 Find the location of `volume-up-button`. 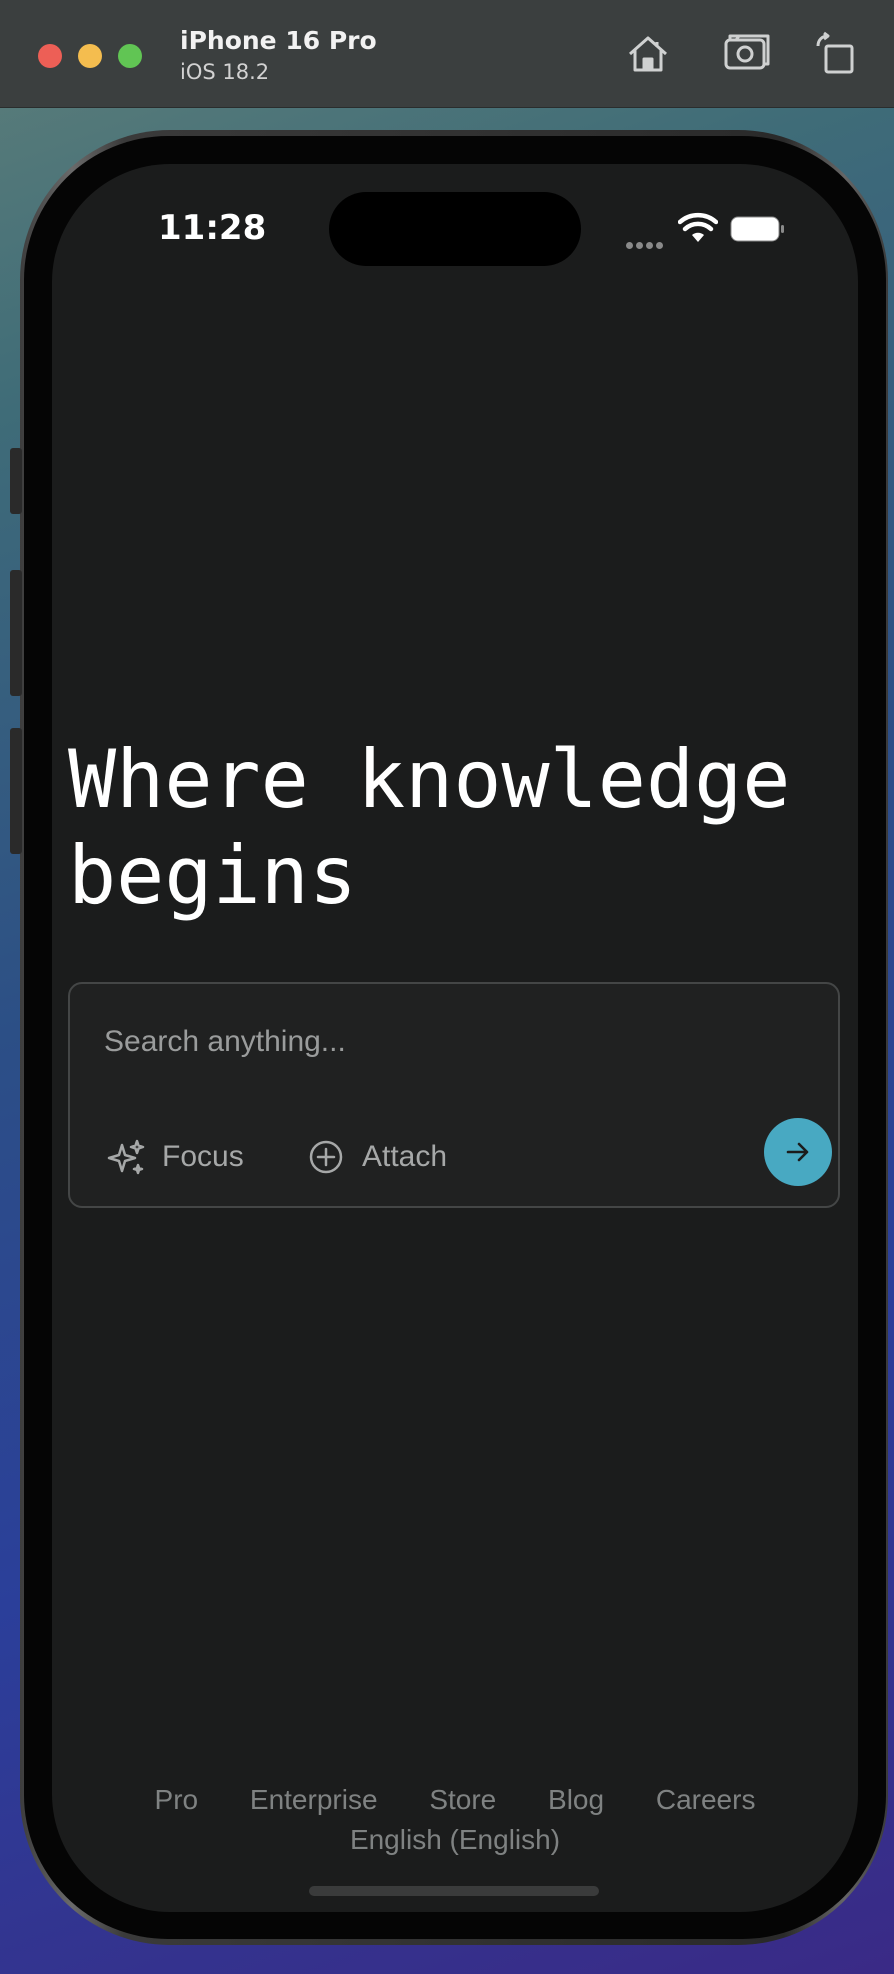

volume-up-button is located at coordinates (16, 633).